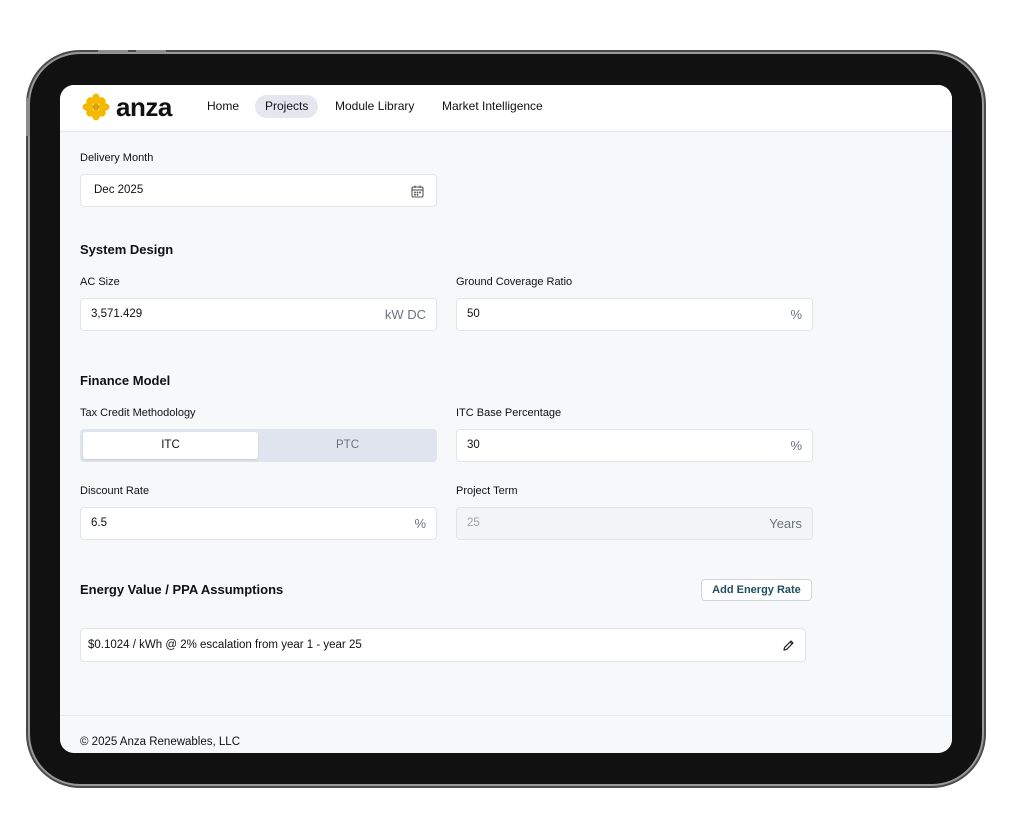 The height and width of the screenshot is (834, 1024). Describe the element at coordinates (99, 523) in the screenshot. I see `discount-rate-value: 6.5` at that location.